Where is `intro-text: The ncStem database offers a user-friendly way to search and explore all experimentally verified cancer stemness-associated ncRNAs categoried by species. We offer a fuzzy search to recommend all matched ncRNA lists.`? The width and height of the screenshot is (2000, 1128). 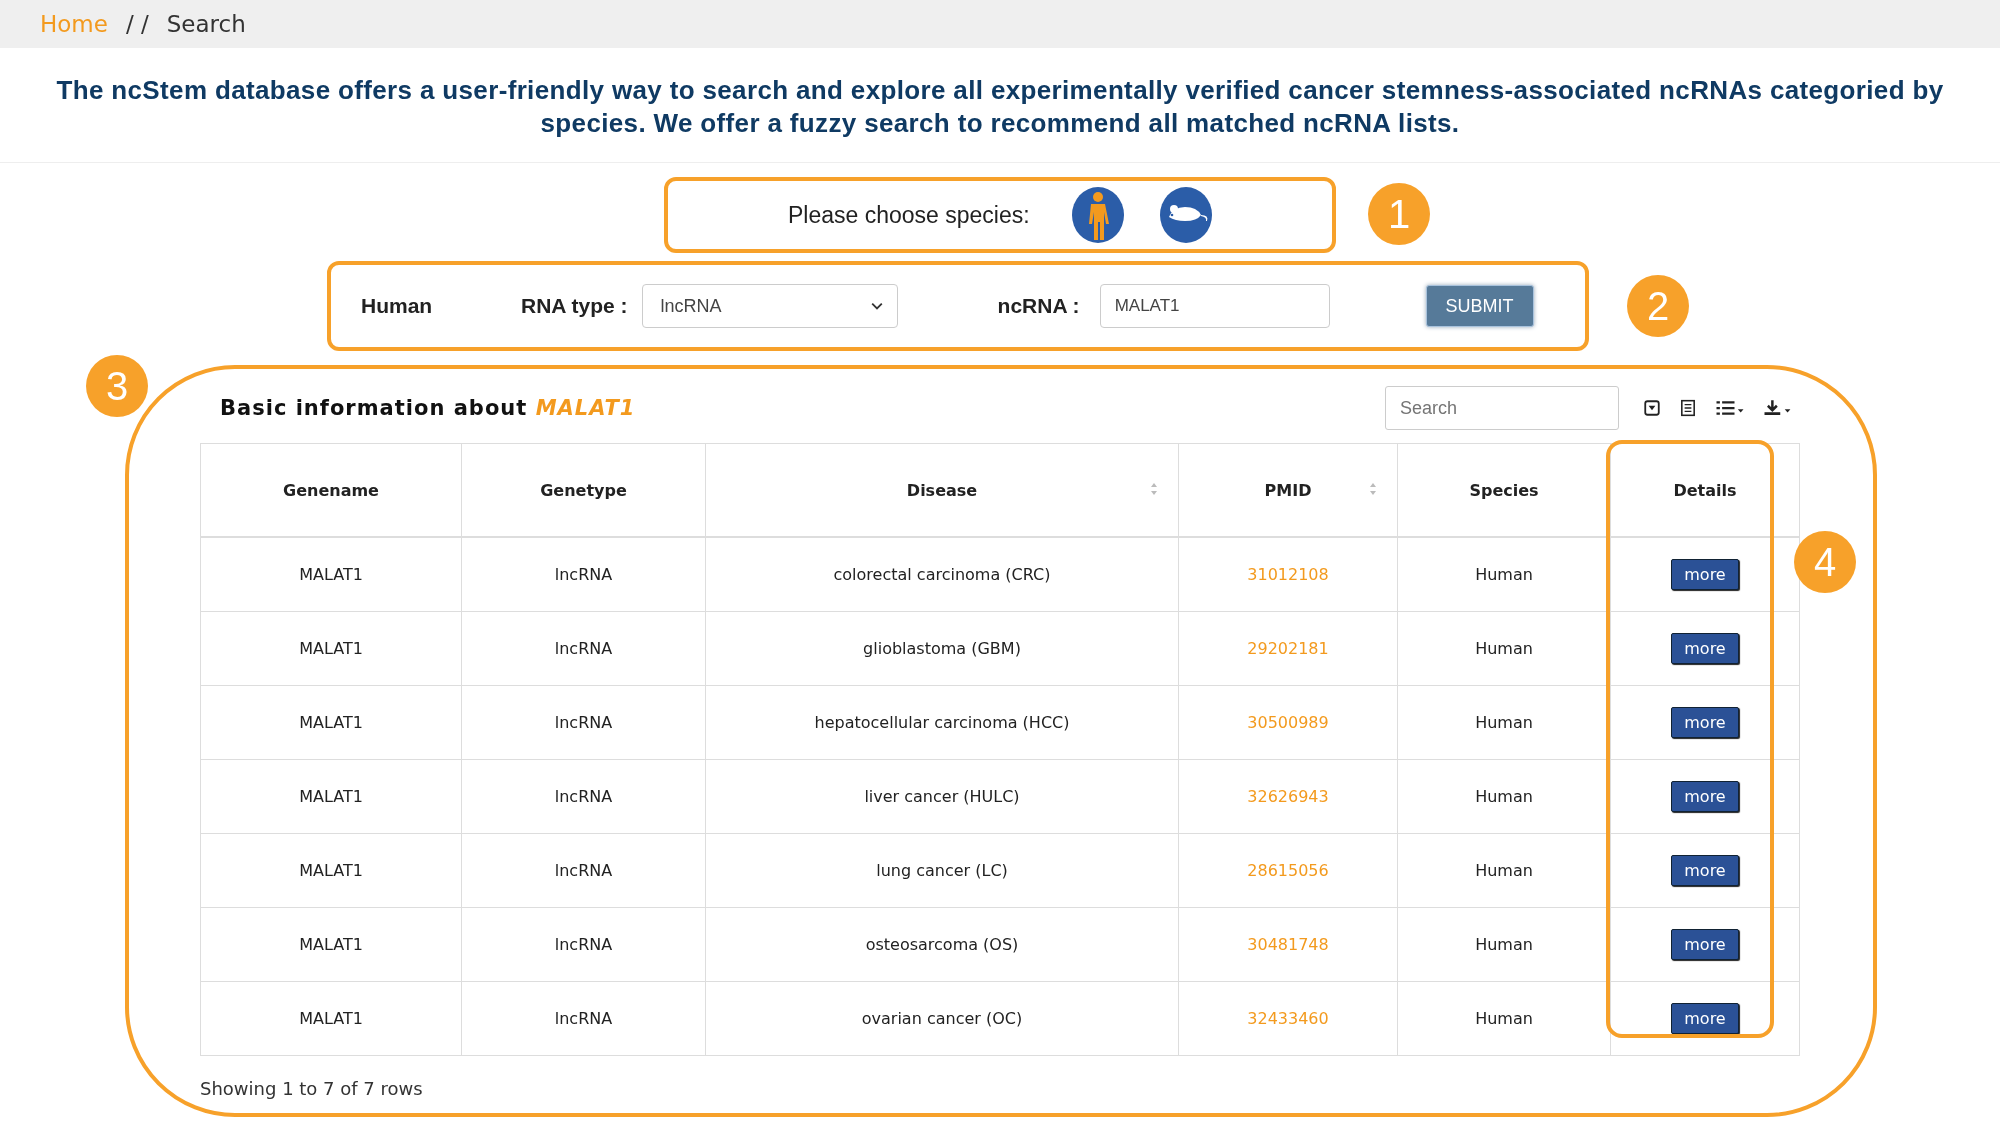
intro-text: The ncStem database offers a user-friendly way to search and explore all experimentally verified cancer stemness-associated ncRNAs categoried by species. We offer a fuzzy search to recommend all matched ncRNA lists. is located at coordinates (1000, 105).